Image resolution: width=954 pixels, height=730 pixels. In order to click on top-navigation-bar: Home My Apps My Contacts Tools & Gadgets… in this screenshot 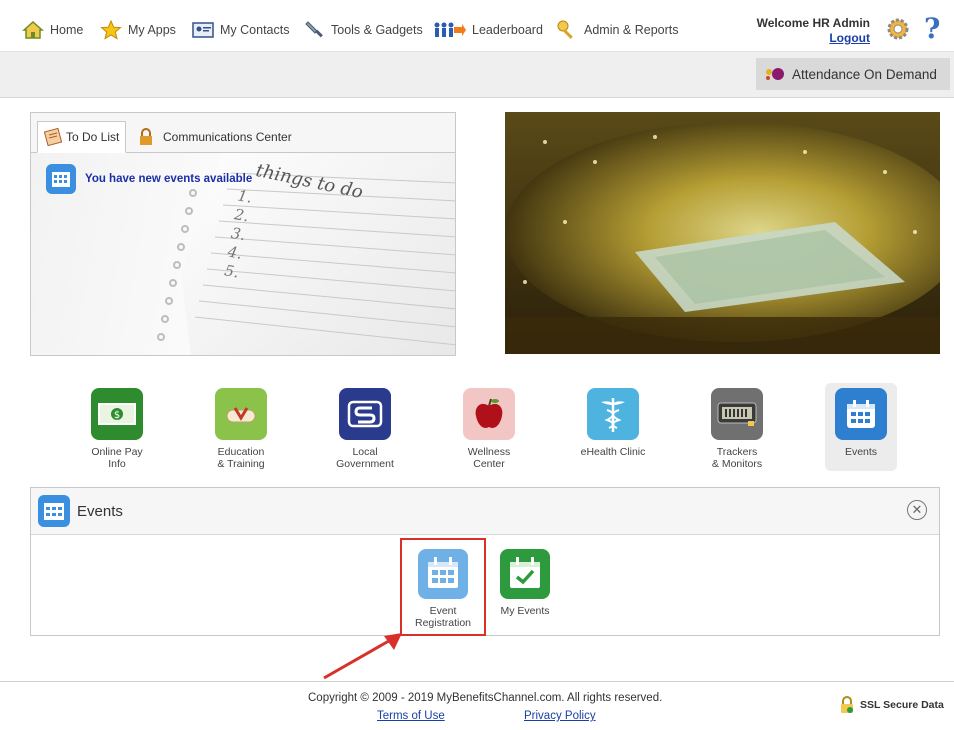, I will do `click(477, 26)`.